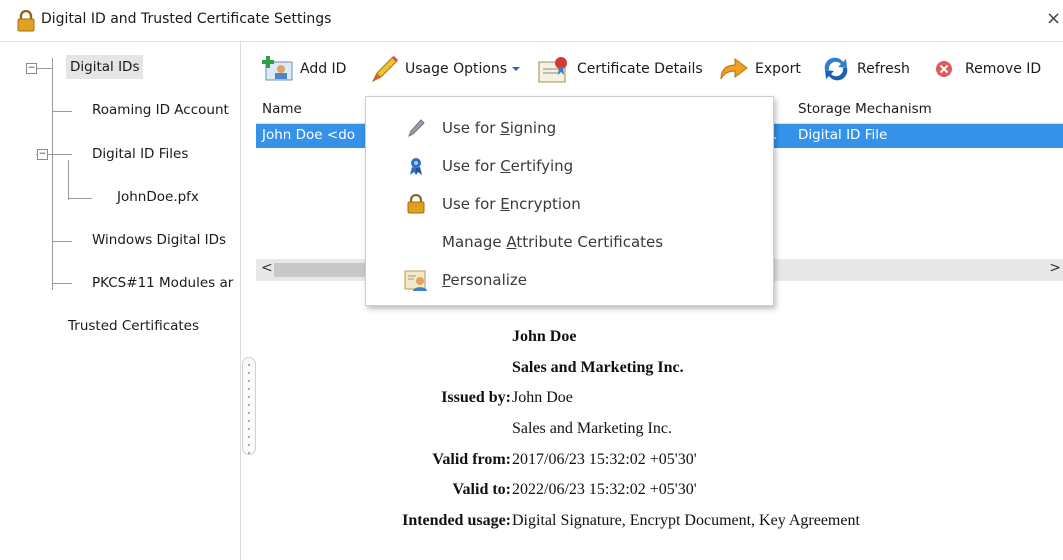  Describe the element at coordinates (323, 69) in the screenshot. I see `add-id-label: Add ID` at that location.